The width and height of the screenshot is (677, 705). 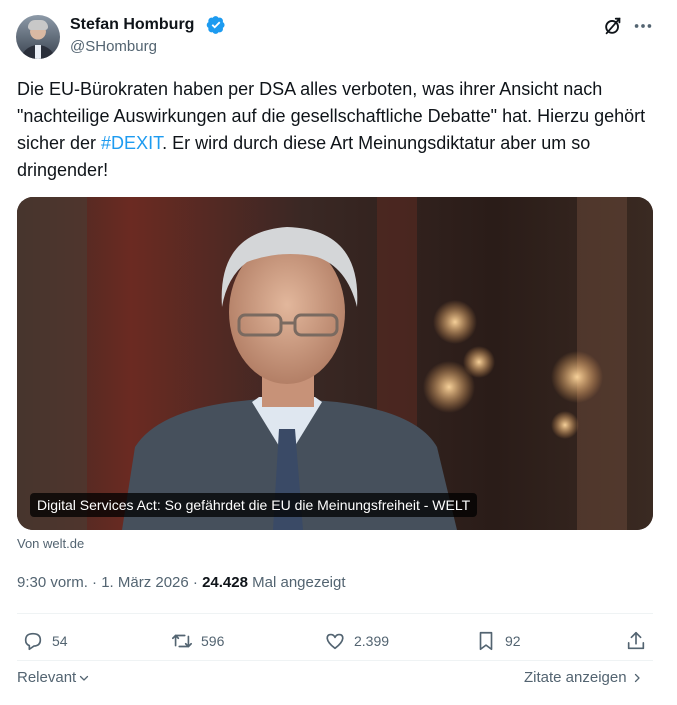 What do you see at coordinates (113, 46) in the screenshot?
I see `author-handle: @SHomburg` at bounding box center [113, 46].